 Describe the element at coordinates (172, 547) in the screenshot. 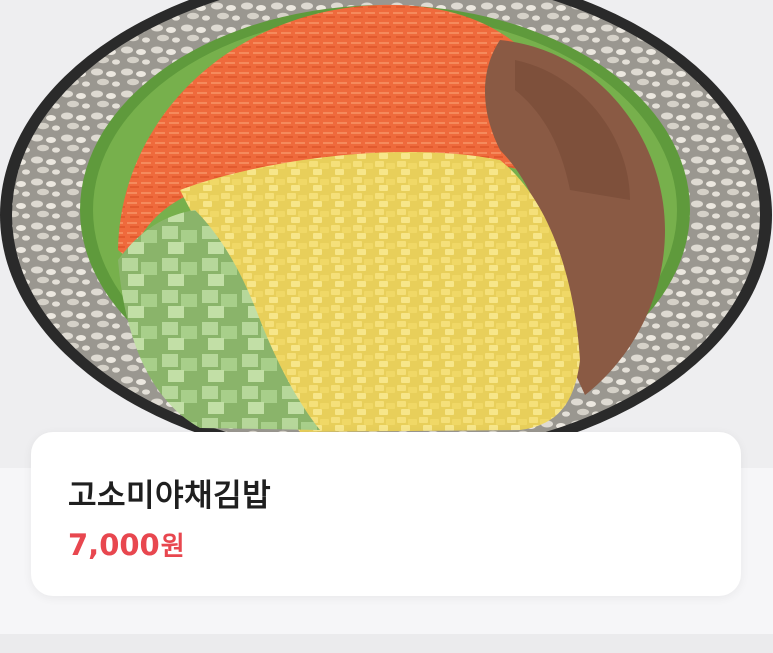

I see `price-unit: 원` at that location.